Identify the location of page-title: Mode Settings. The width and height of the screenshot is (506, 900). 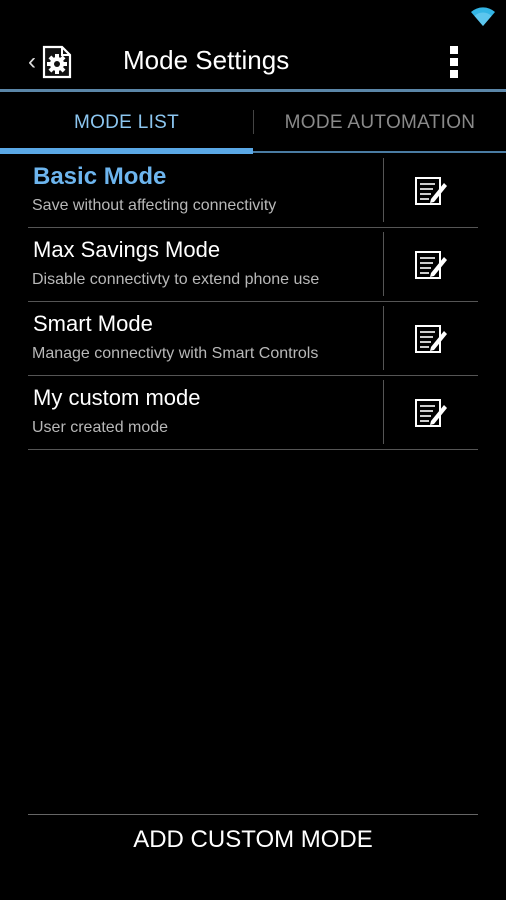
(206, 60).